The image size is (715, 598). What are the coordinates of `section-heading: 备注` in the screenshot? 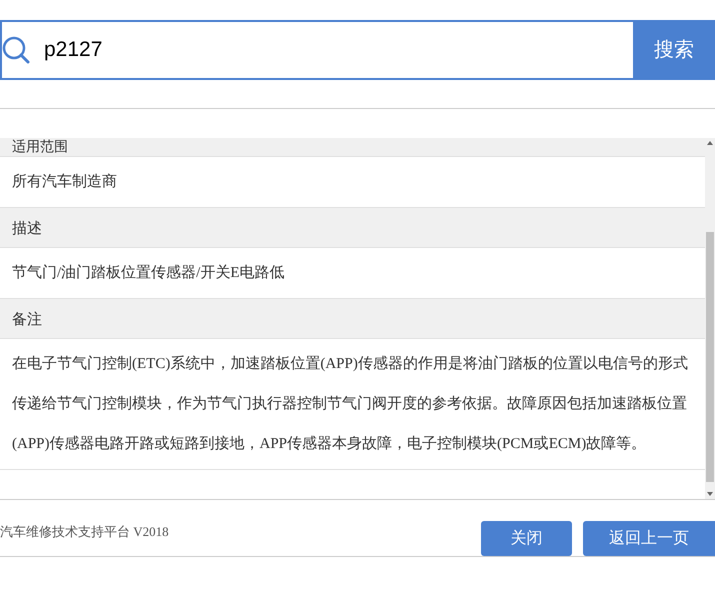 It's located at (352, 319).